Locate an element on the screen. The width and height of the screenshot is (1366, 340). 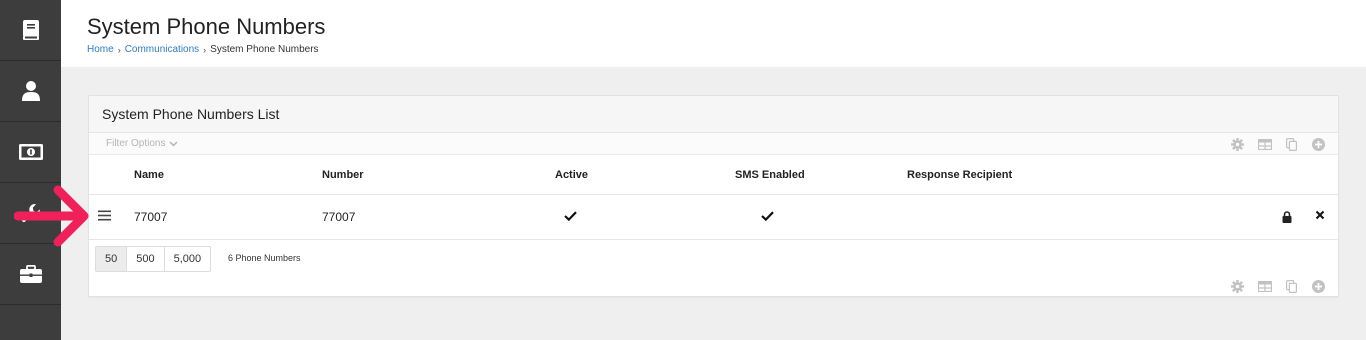
cell-name: 77007 is located at coordinates (151, 217).